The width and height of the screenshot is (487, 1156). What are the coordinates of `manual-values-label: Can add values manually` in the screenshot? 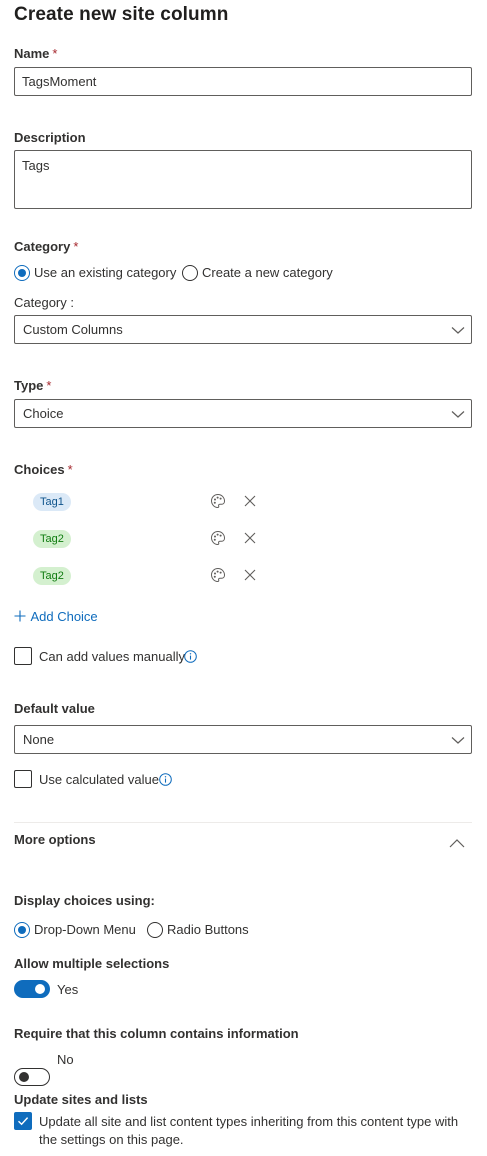 It's located at (112, 656).